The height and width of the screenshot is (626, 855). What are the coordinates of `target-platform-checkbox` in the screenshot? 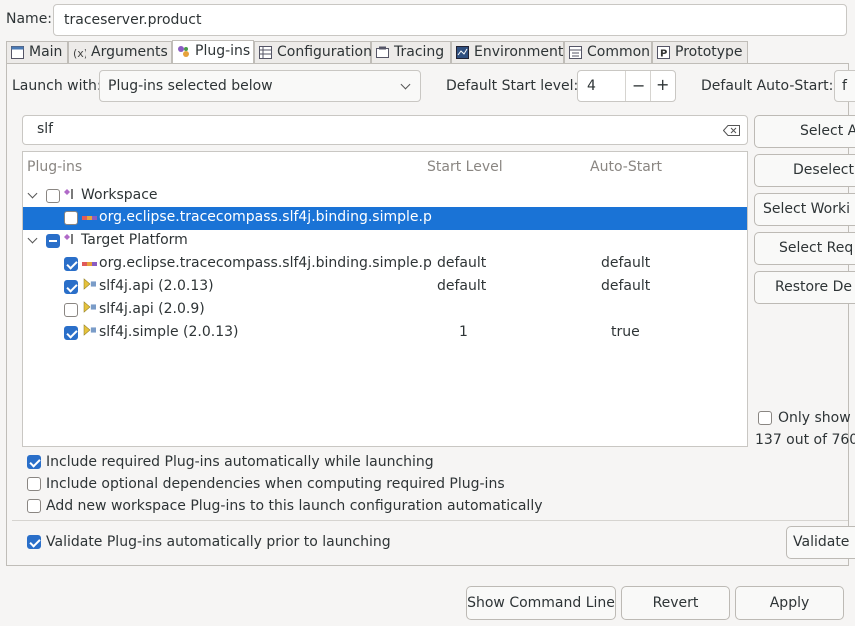 It's located at (53, 241).